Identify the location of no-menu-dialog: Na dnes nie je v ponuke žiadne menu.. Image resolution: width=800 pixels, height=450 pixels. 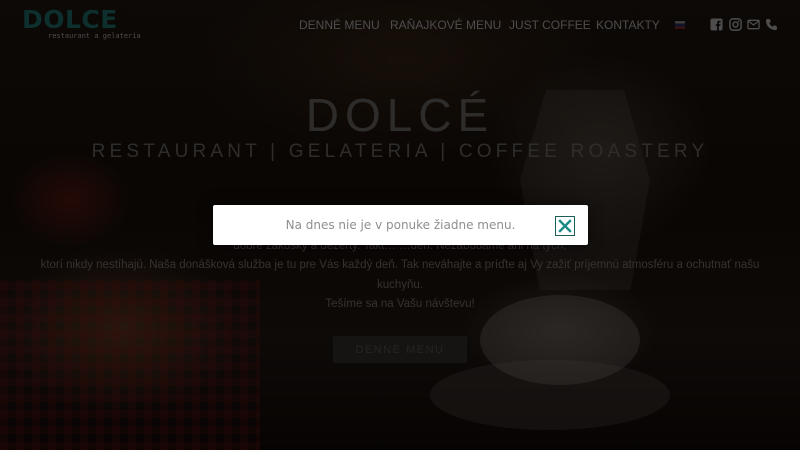
(400, 225).